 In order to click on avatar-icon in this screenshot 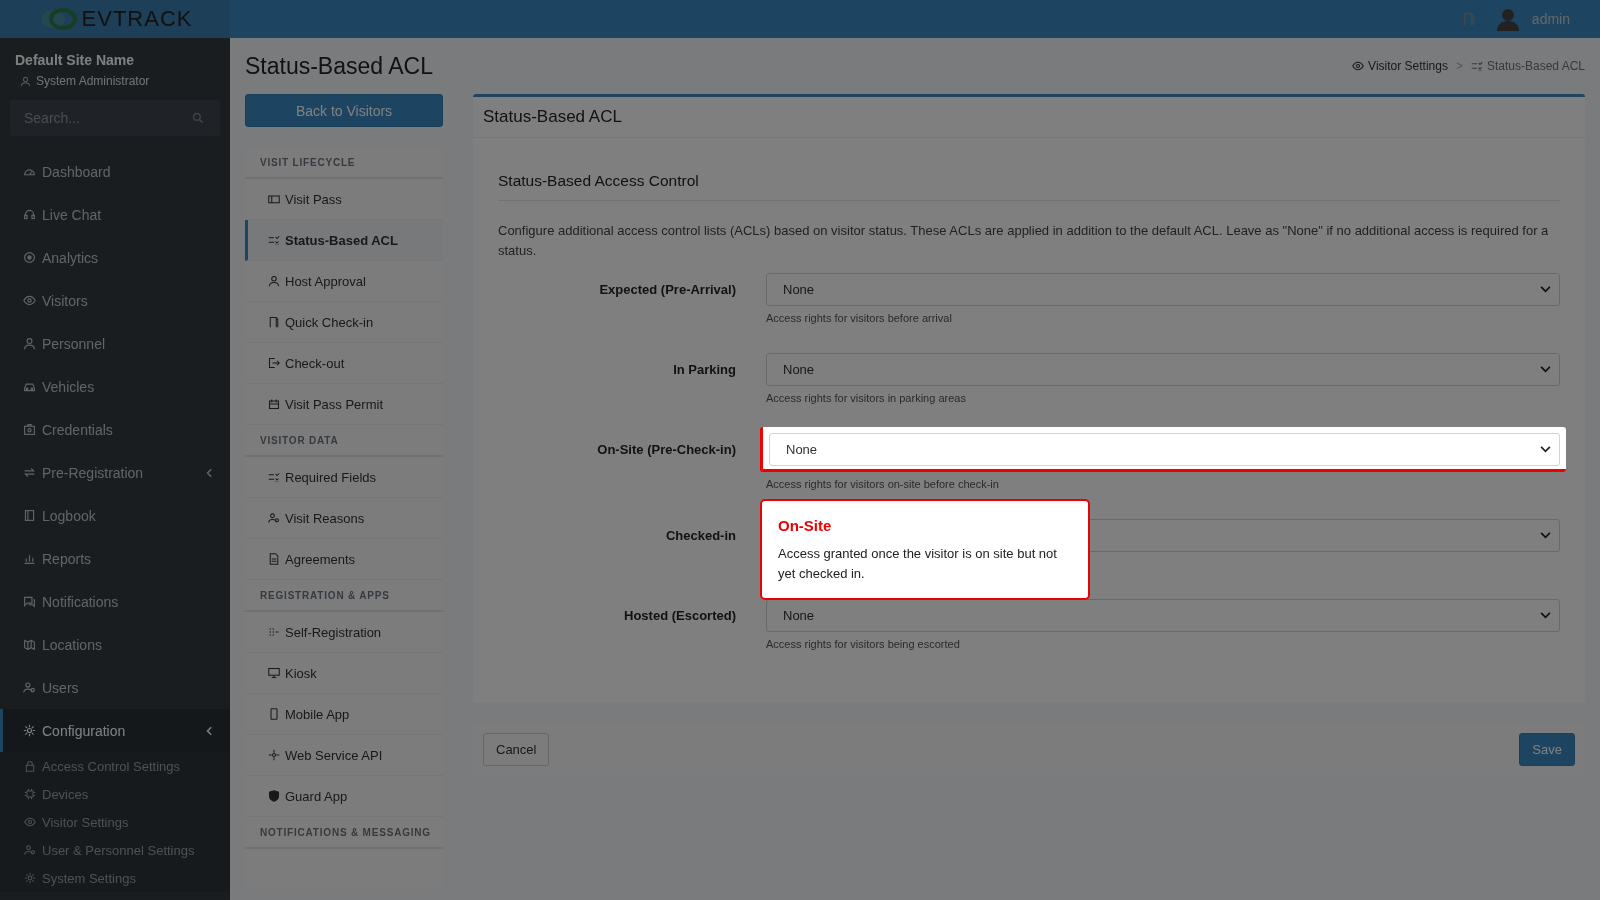, I will do `click(1507, 19)`.